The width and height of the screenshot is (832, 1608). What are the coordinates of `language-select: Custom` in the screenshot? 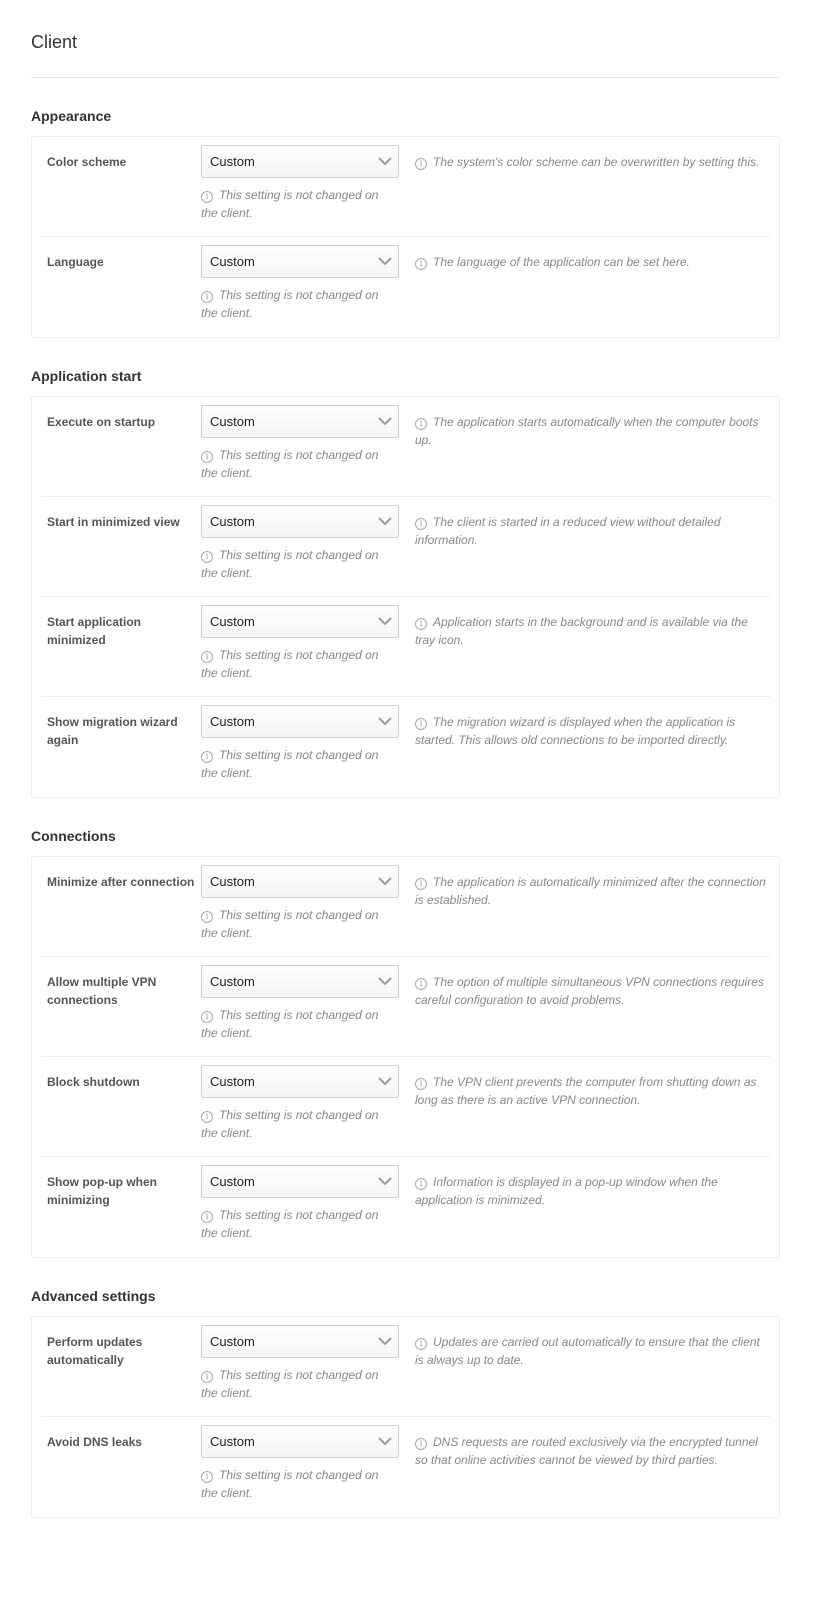 It's located at (300, 261).